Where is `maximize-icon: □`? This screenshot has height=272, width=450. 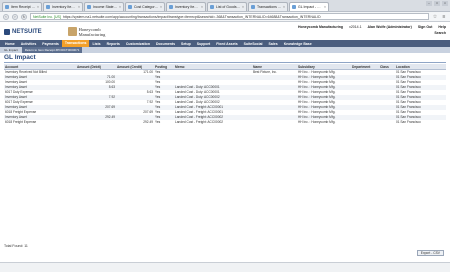 maximize-icon: □ is located at coordinates (437, 3).